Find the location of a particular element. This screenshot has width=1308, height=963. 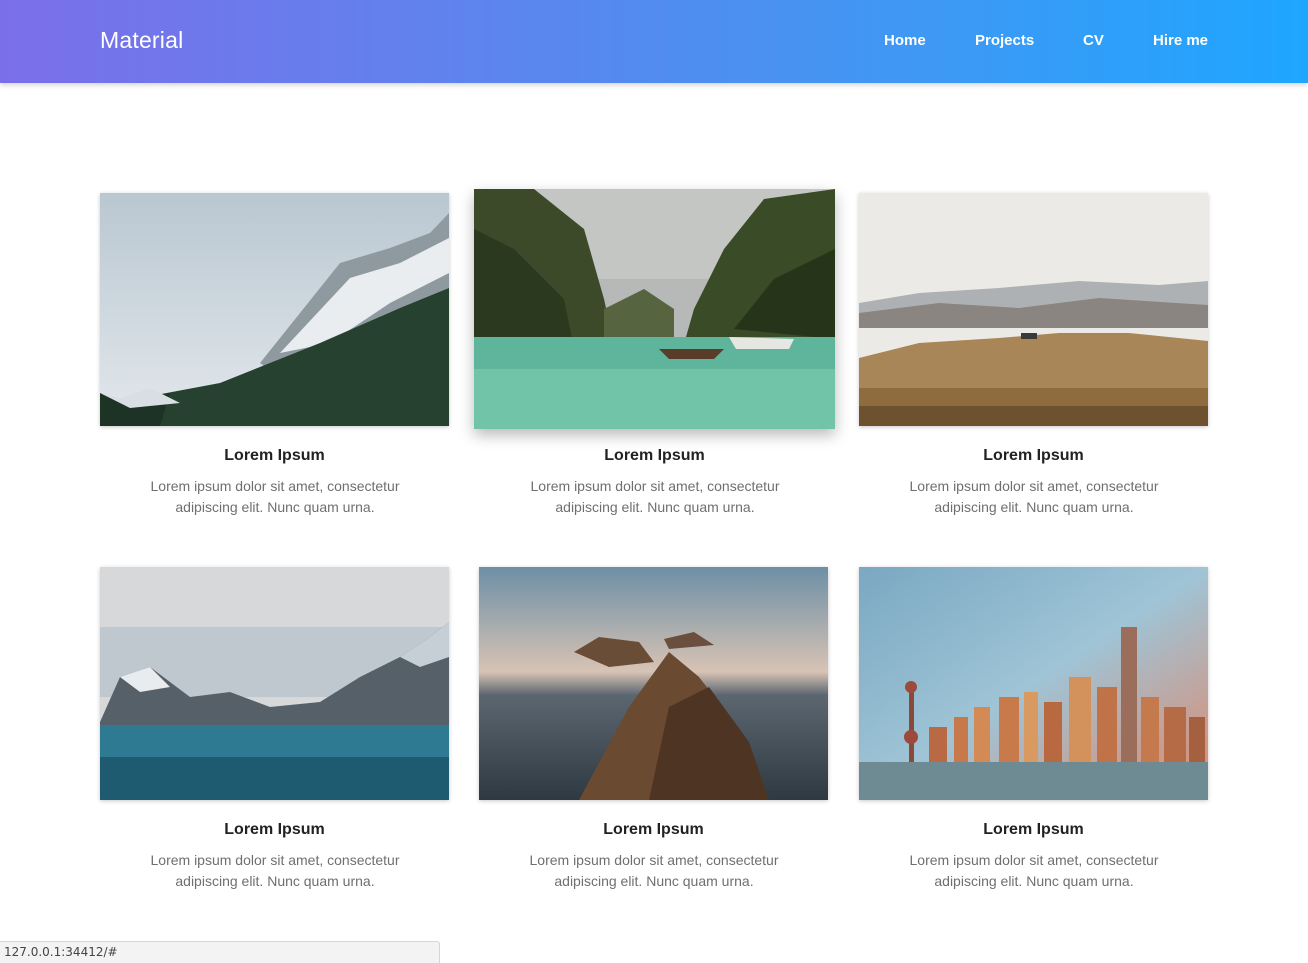

main-nav: Home Projects CV Hire me is located at coordinates (654, 42).